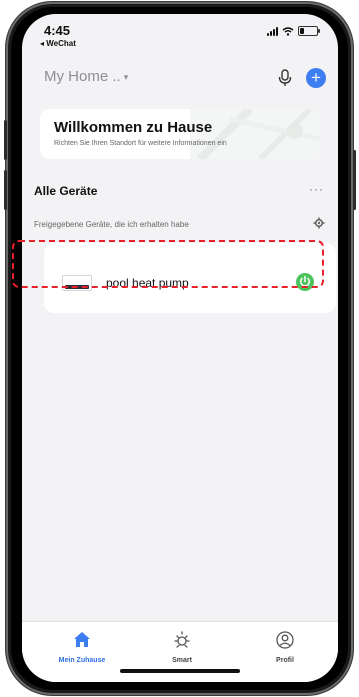 This screenshot has width=359, height=697. I want to click on tab-mein-zuhause: Mein Zuhause, so click(82, 647).